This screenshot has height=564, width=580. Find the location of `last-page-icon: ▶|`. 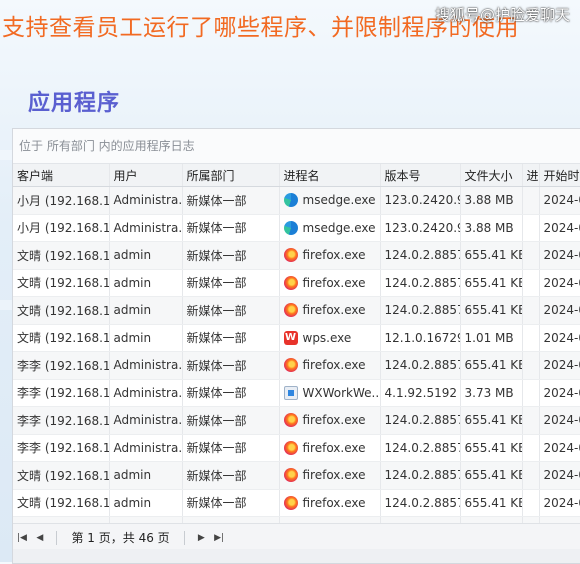

last-page-icon: ▶| is located at coordinates (219, 538).